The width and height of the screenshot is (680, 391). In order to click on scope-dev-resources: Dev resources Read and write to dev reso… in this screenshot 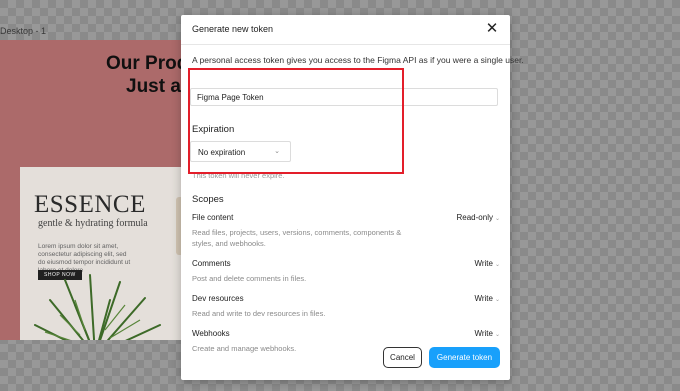, I will do `click(346, 306)`.